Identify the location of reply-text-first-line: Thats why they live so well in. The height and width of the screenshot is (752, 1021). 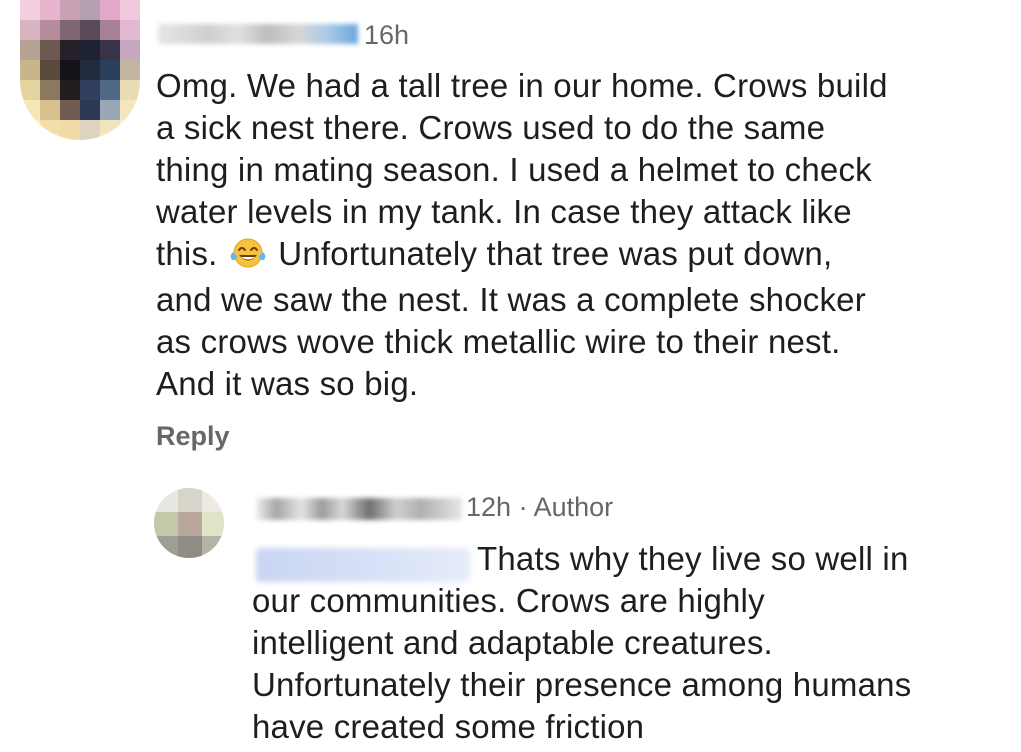
(693, 558).